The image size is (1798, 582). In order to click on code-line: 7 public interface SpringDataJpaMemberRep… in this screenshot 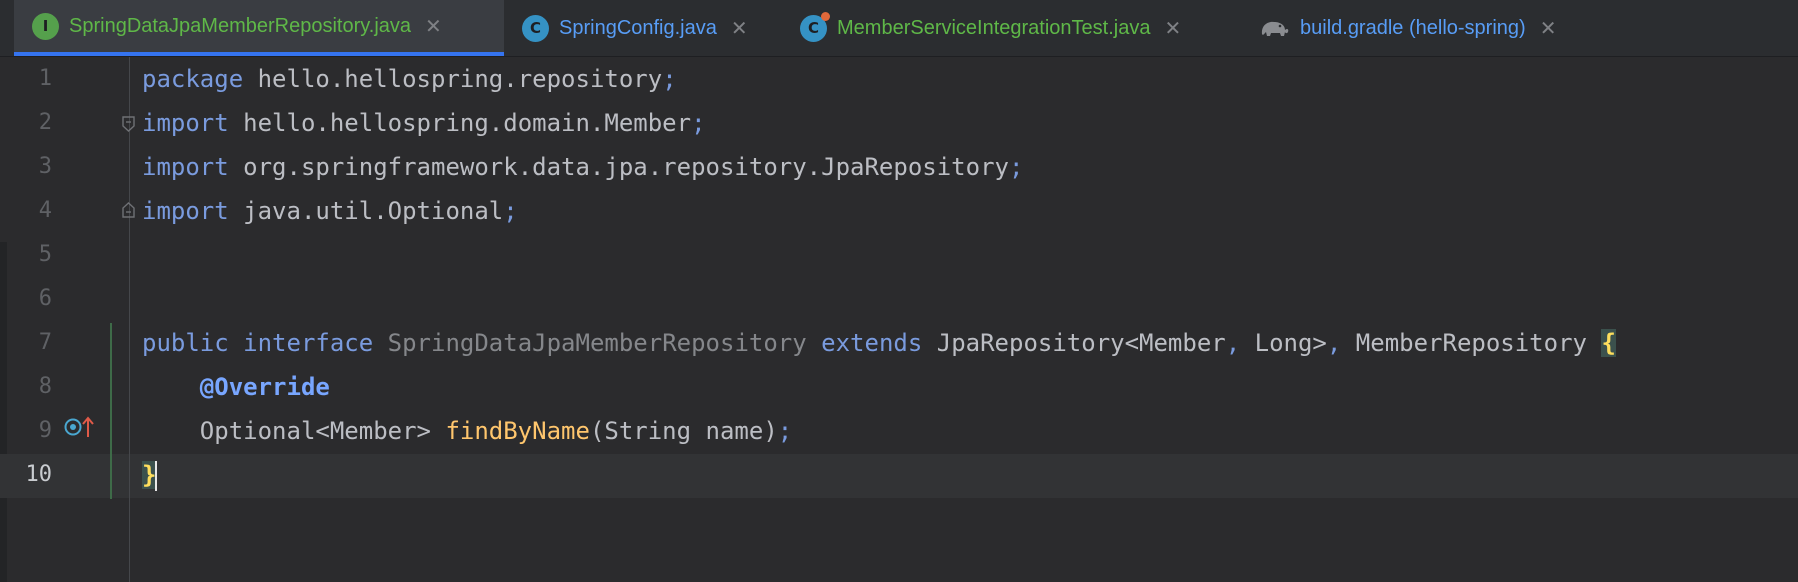, I will do `click(899, 343)`.